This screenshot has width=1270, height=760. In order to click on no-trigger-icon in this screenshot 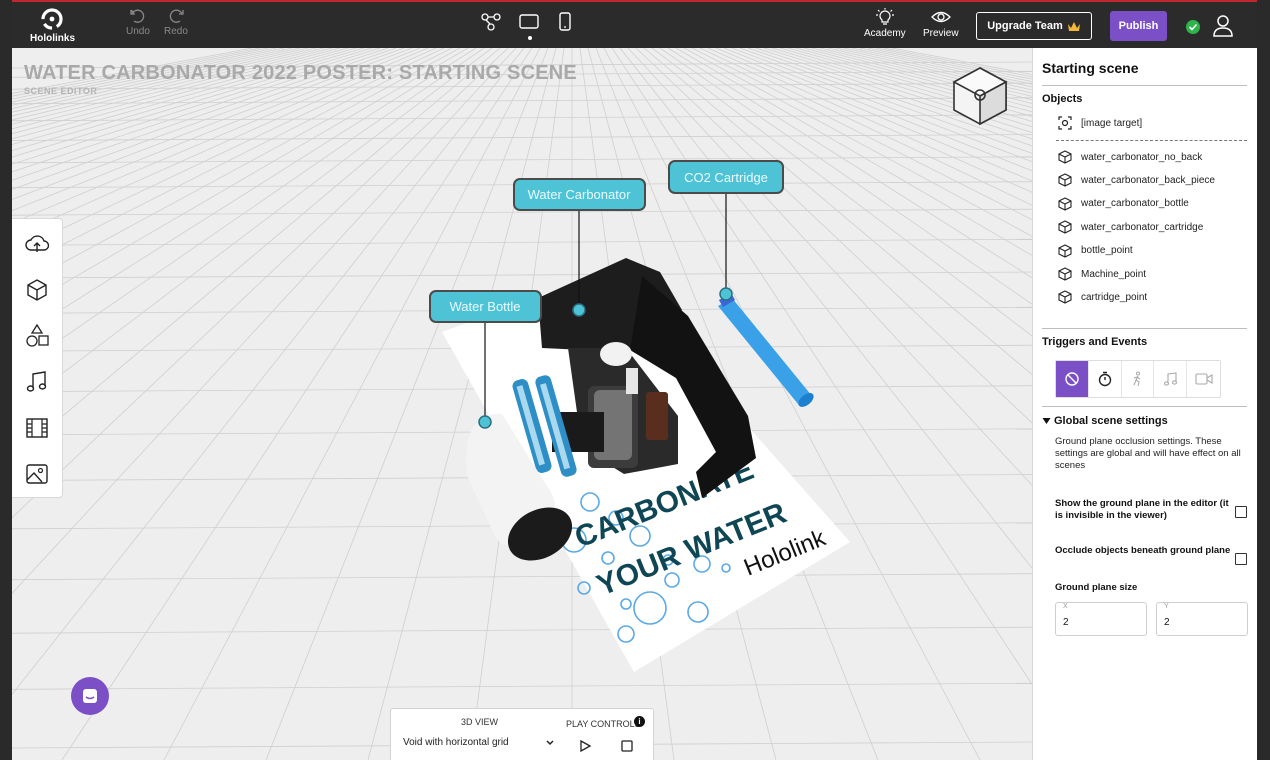, I will do `click(1072, 379)`.